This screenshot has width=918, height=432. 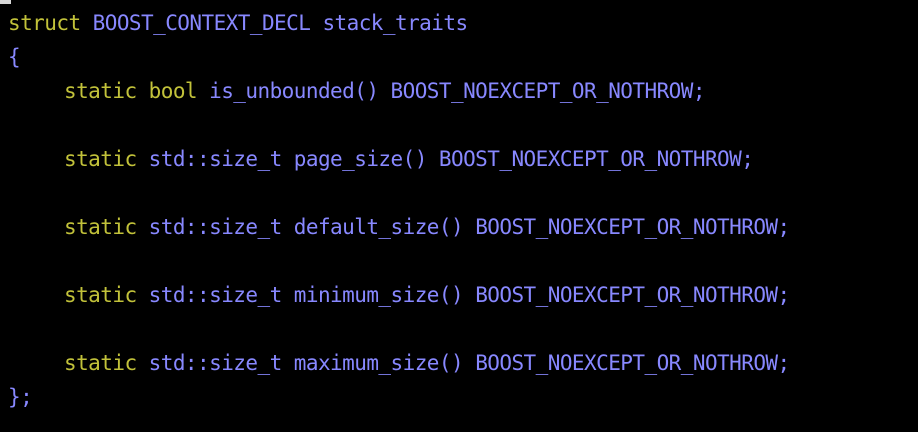 I want to click on code-line-struct-decl: struct BOOST_CONTEXT_DECL stack_traits, so click(x=238, y=23).